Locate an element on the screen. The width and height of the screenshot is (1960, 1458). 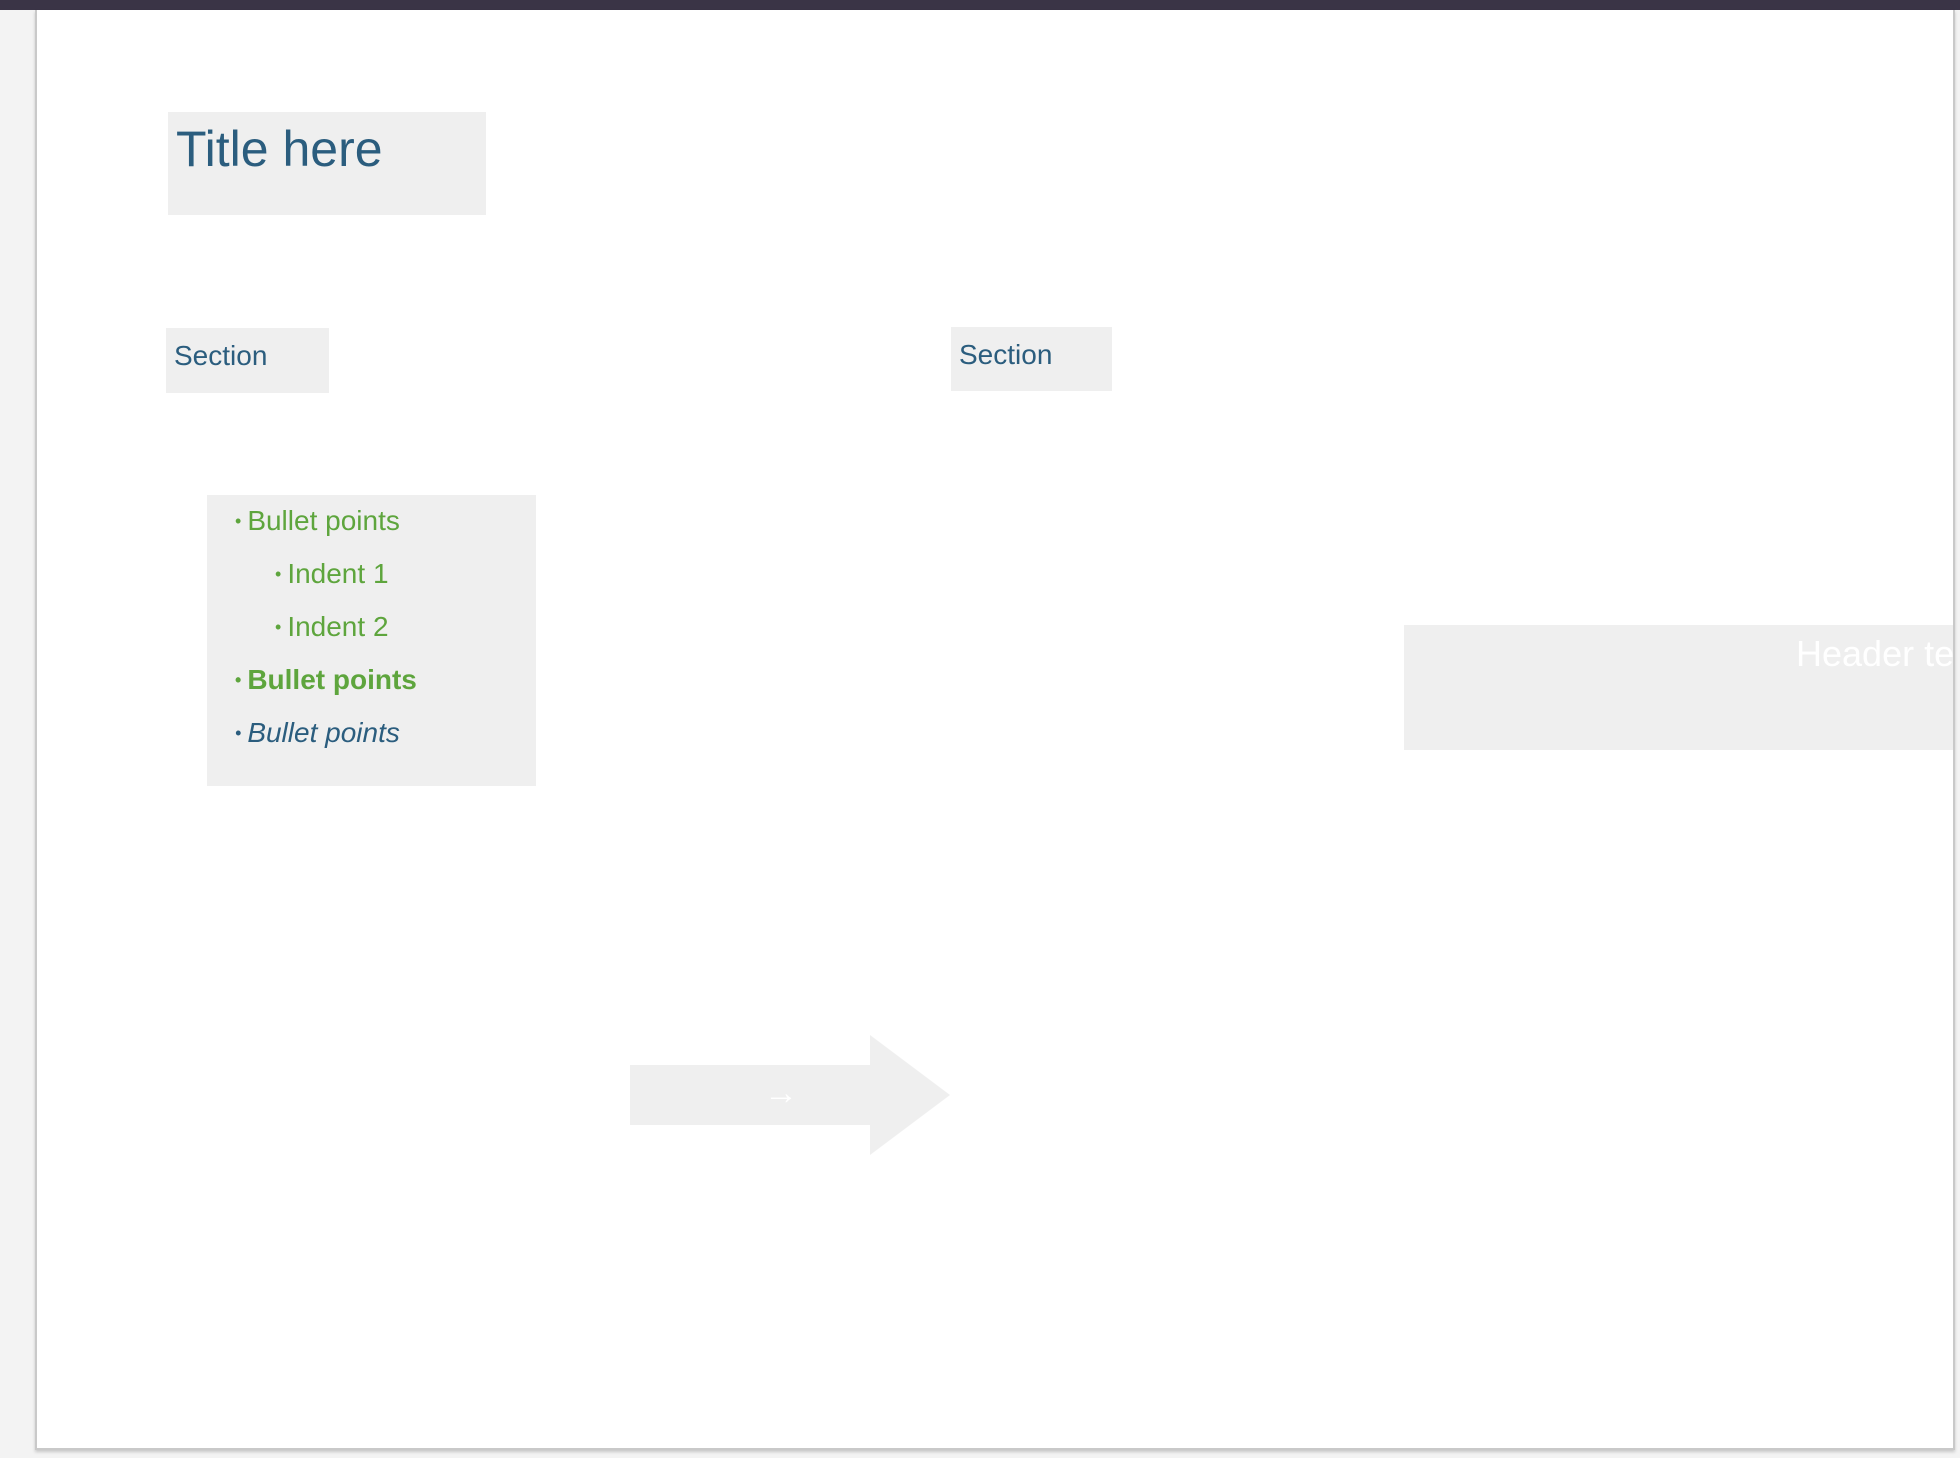
section-placeholder-right: Section is located at coordinates (1031, 359).